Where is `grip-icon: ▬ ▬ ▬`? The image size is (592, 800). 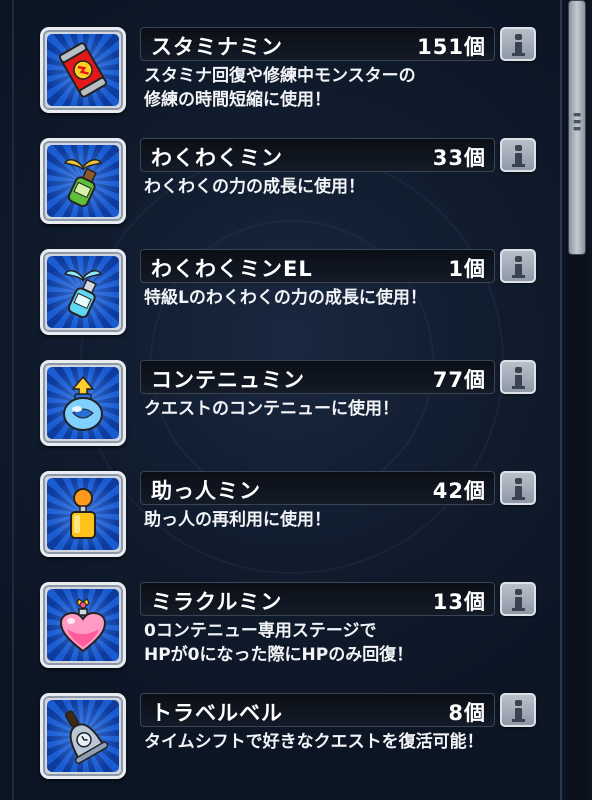
grip-icon: ▬ ▬ ▬ is located at coordinates (577, 122).